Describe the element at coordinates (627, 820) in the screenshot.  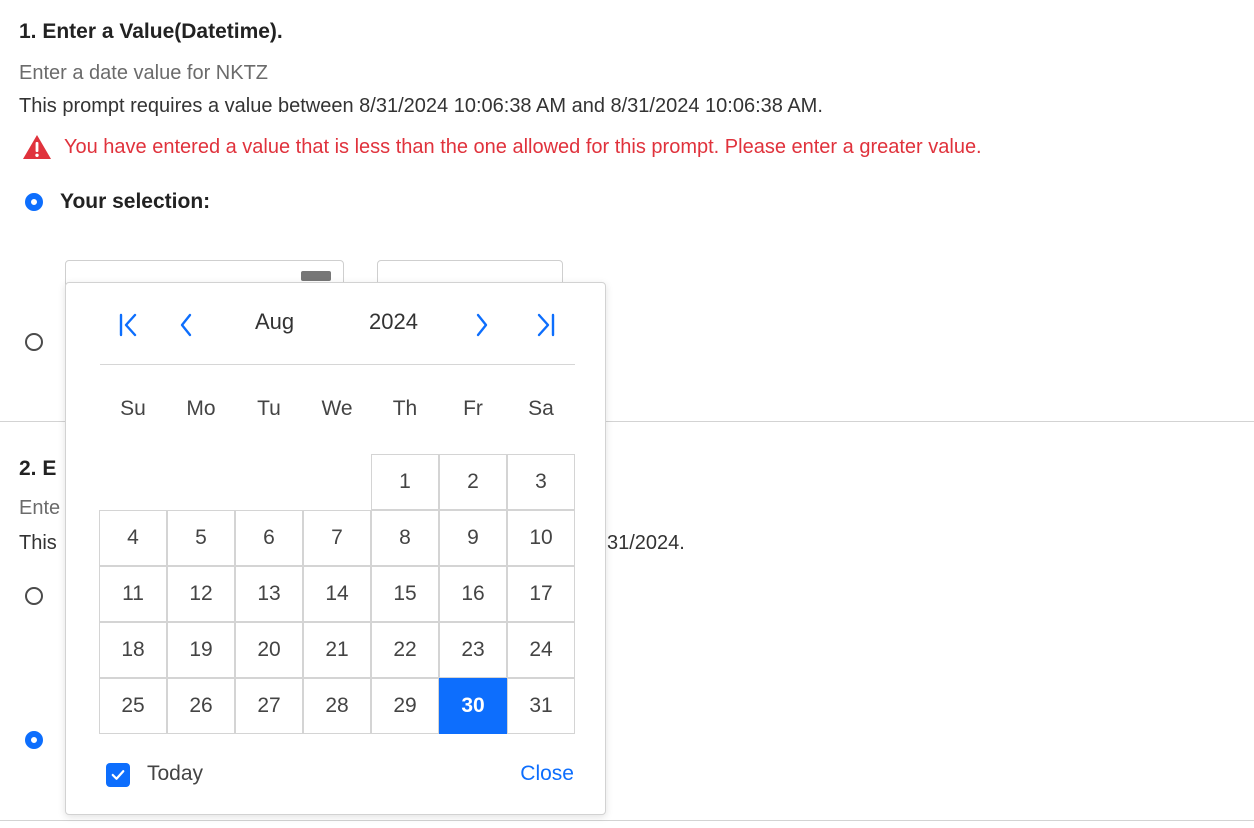
I see `bottom-divider` at that location.